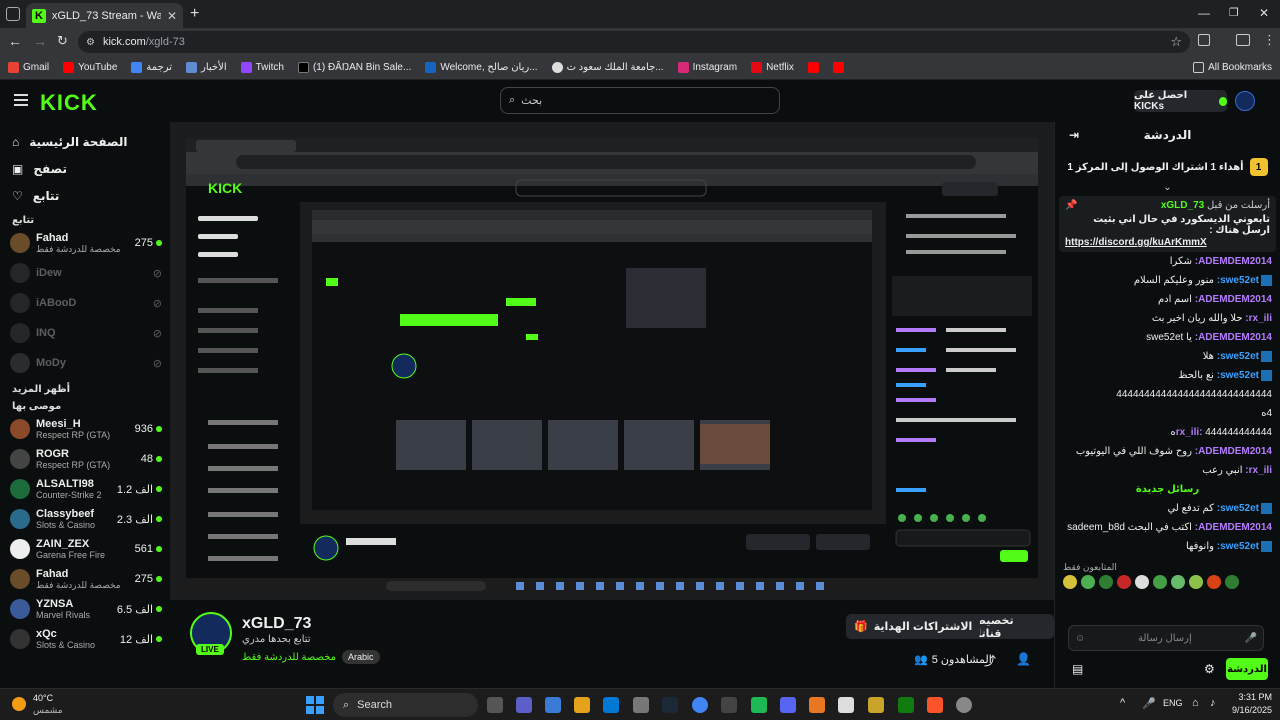 The height and width of the screenshot is (720, 1280). What do you see at coordinates (85, 333) in the screenshot?
I see `sidebar-channel: INQ ⊘` at bounding box center [85, 333].